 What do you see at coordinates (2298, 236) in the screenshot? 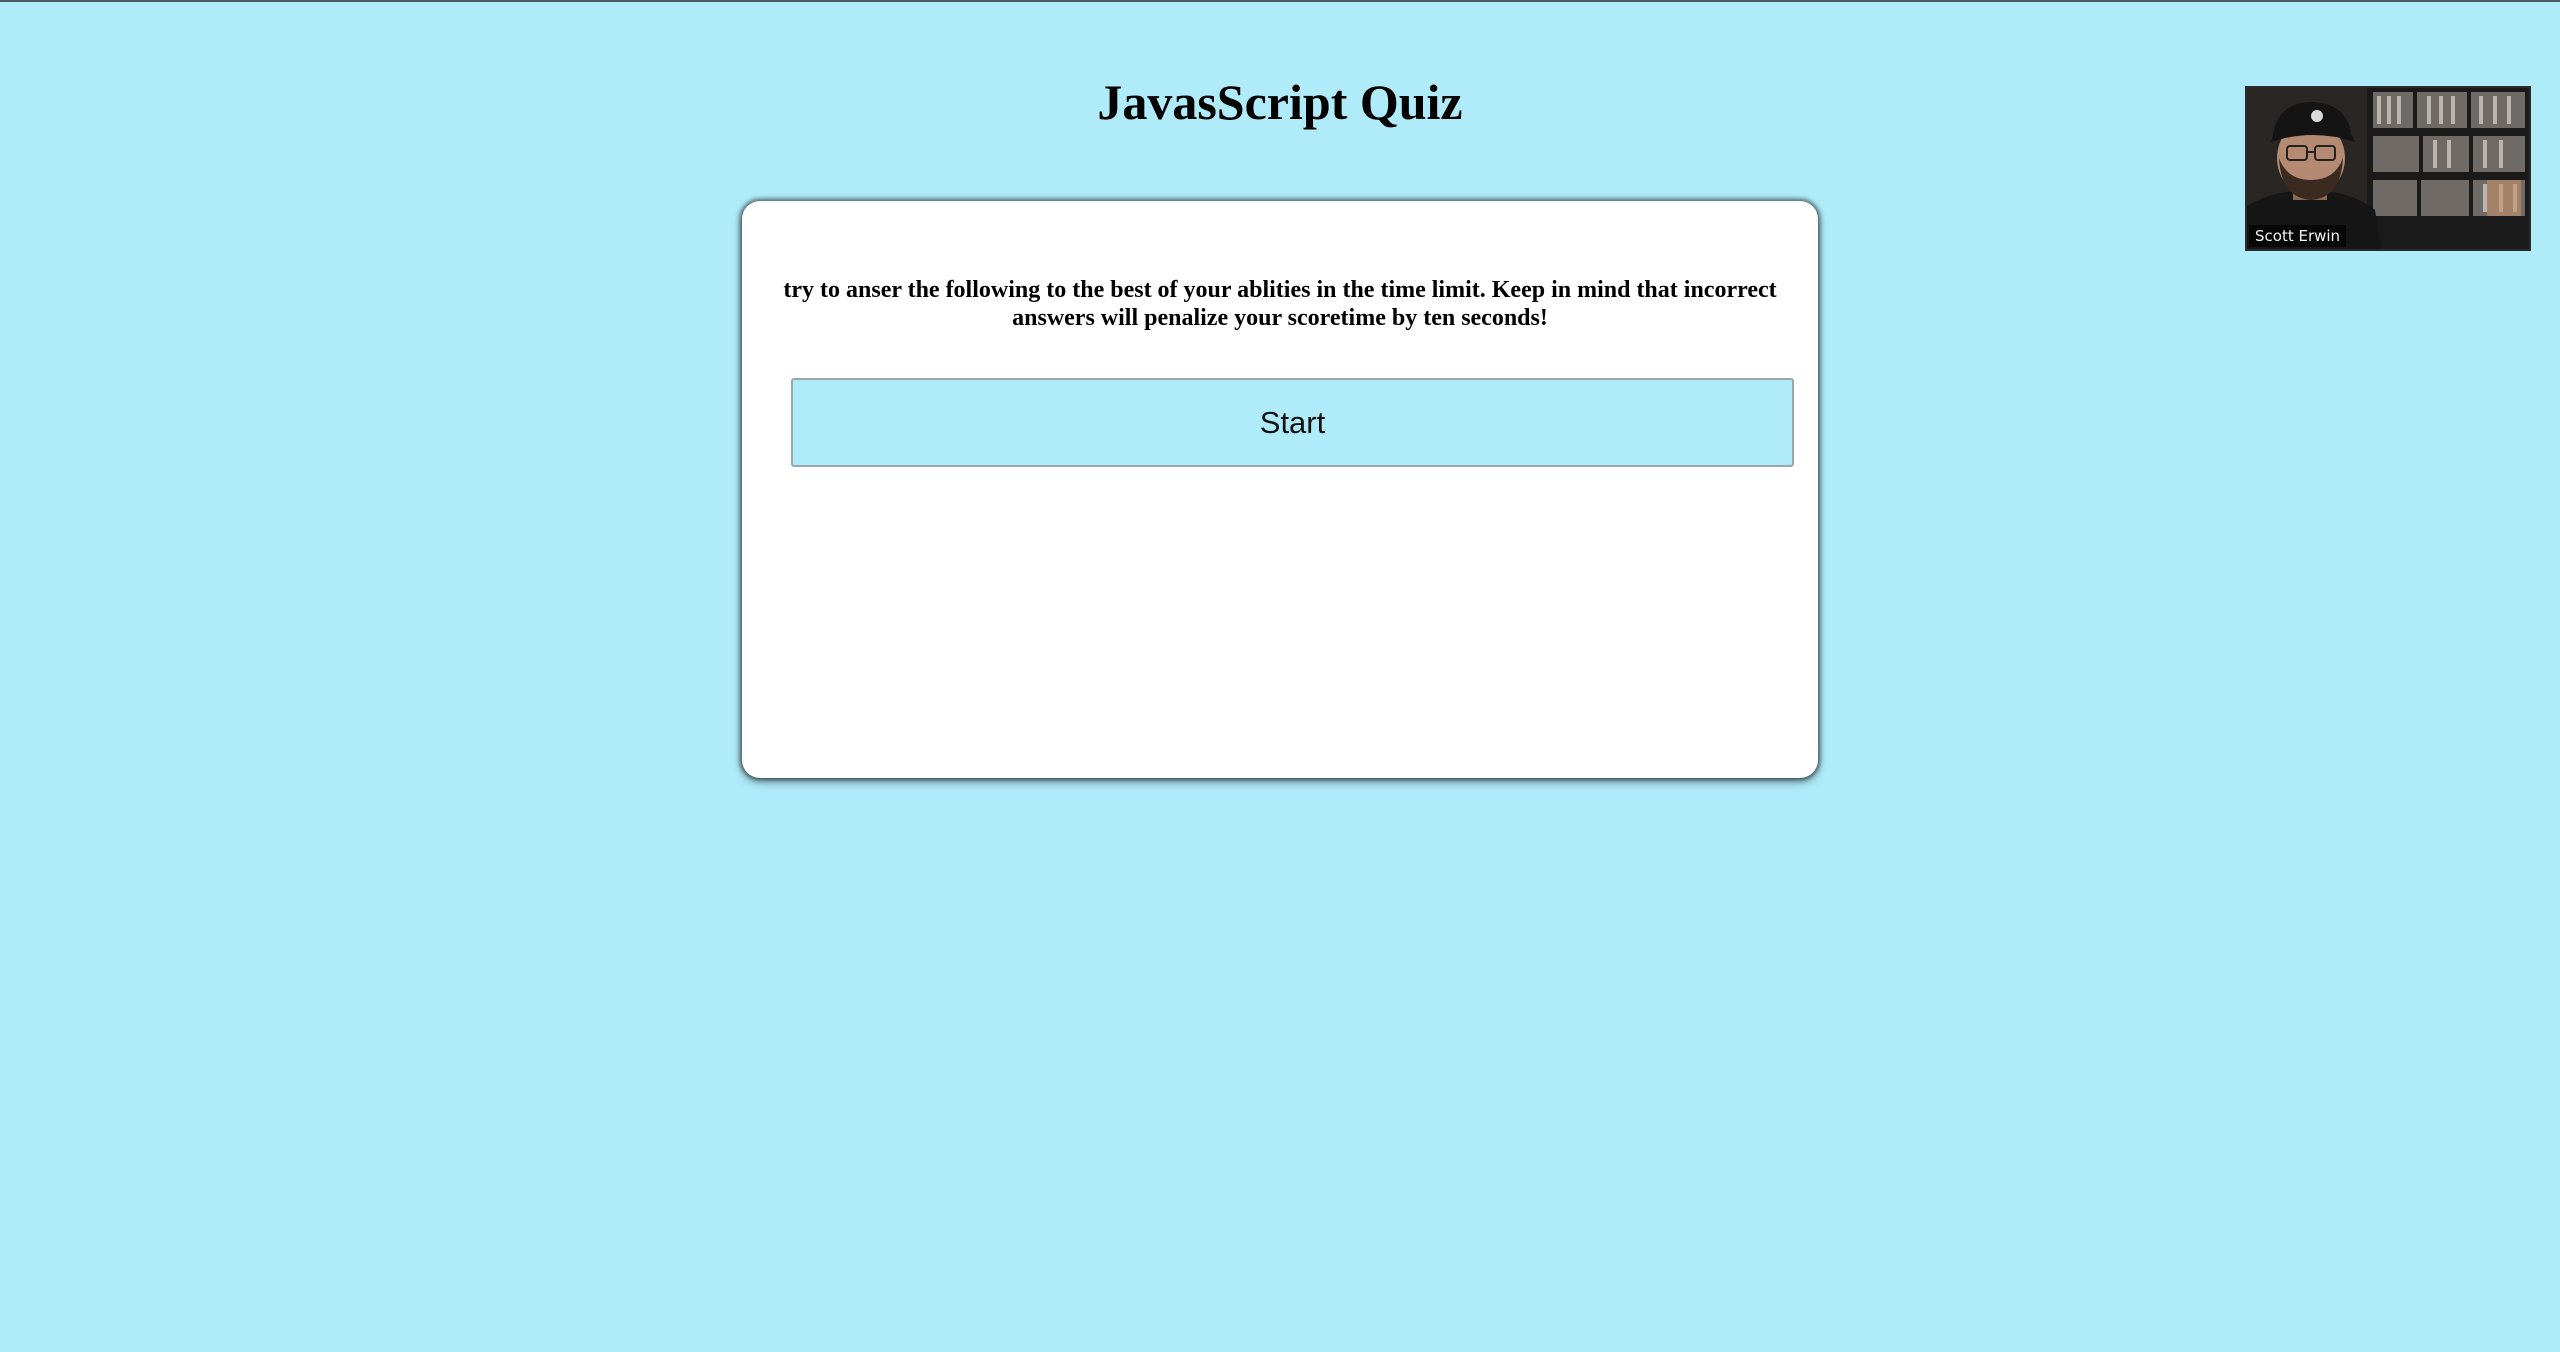
I see `participant-name-label: Scott Erwin` at bounding box center [2298, 236].